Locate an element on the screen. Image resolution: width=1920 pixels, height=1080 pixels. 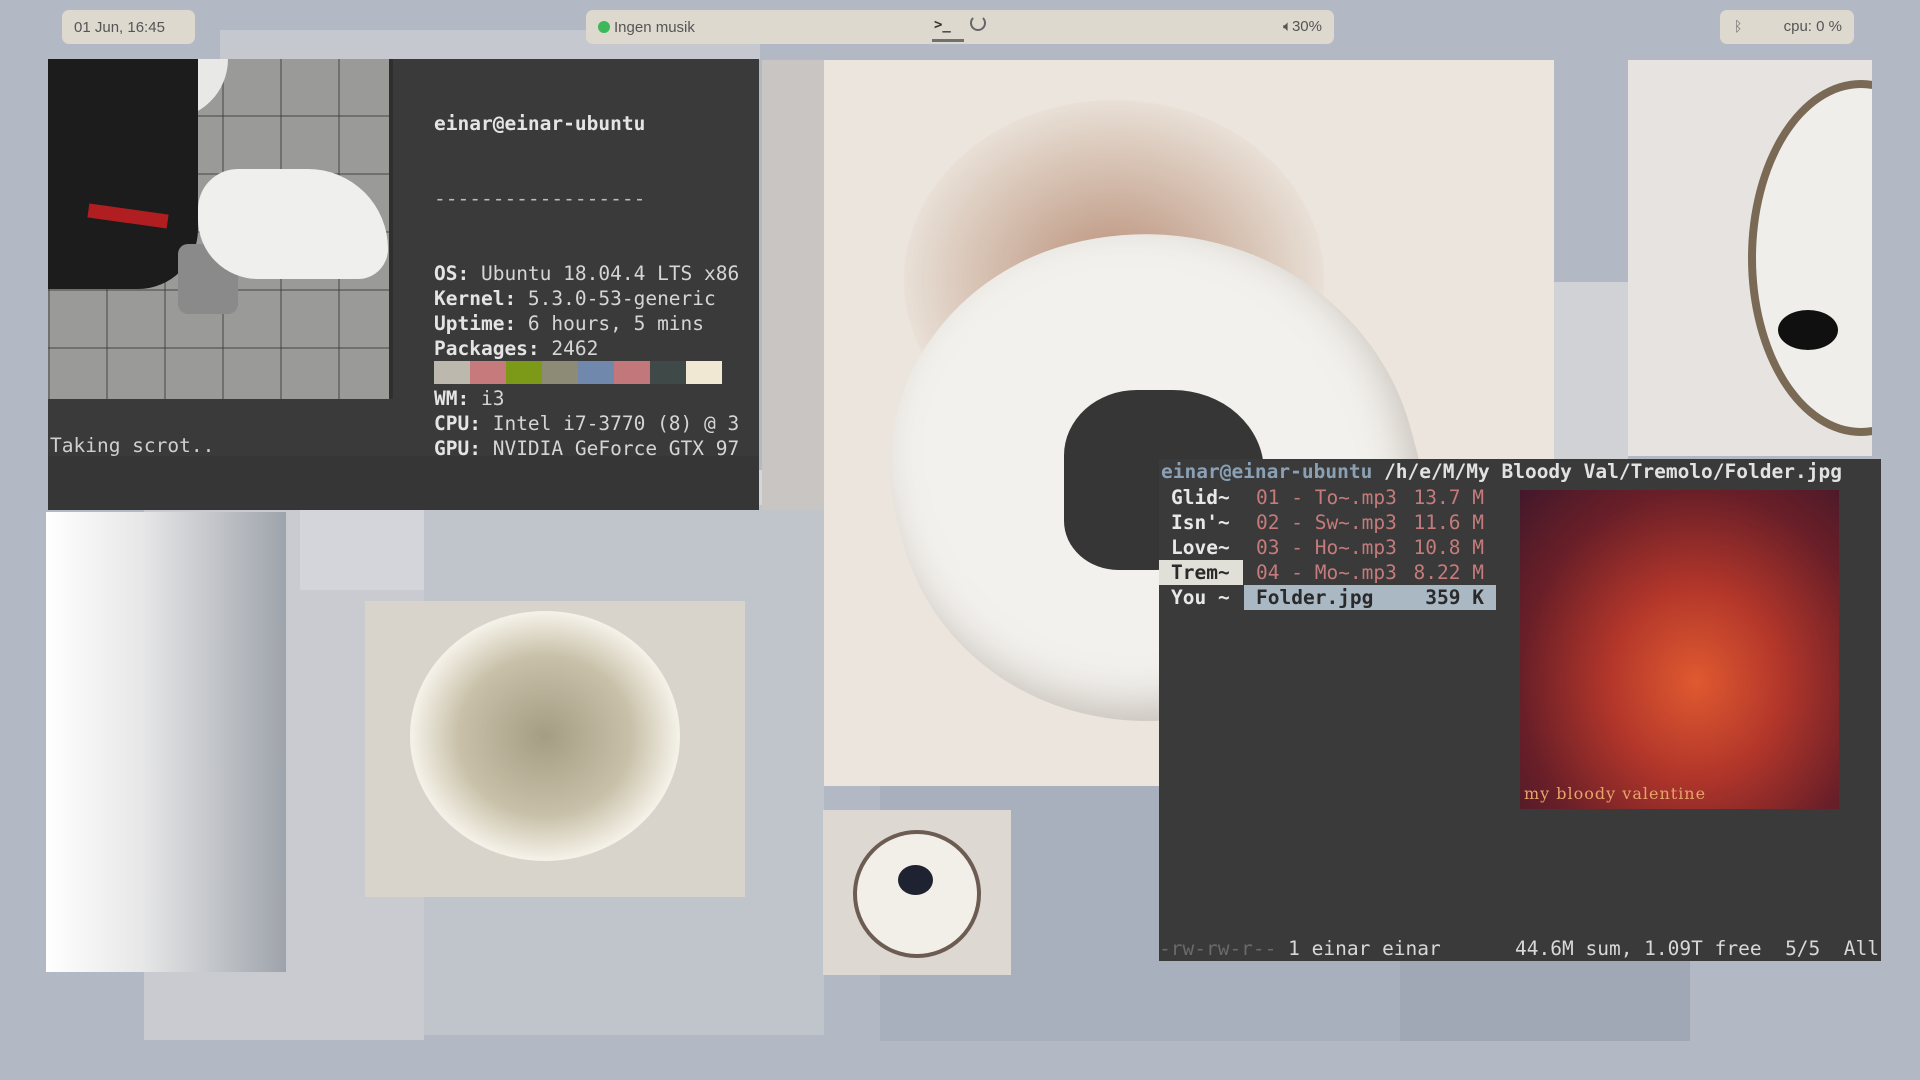
refresh-icon is located at coordinates (978, 23).